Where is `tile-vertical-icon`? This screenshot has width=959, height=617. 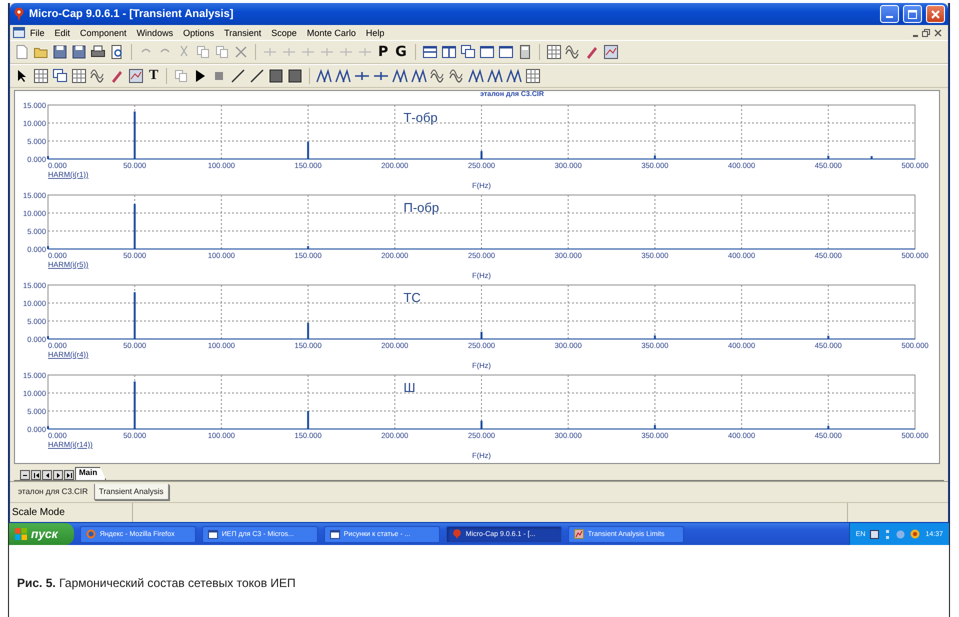
tile-vertical-icon is located at coordinates (448, 52).